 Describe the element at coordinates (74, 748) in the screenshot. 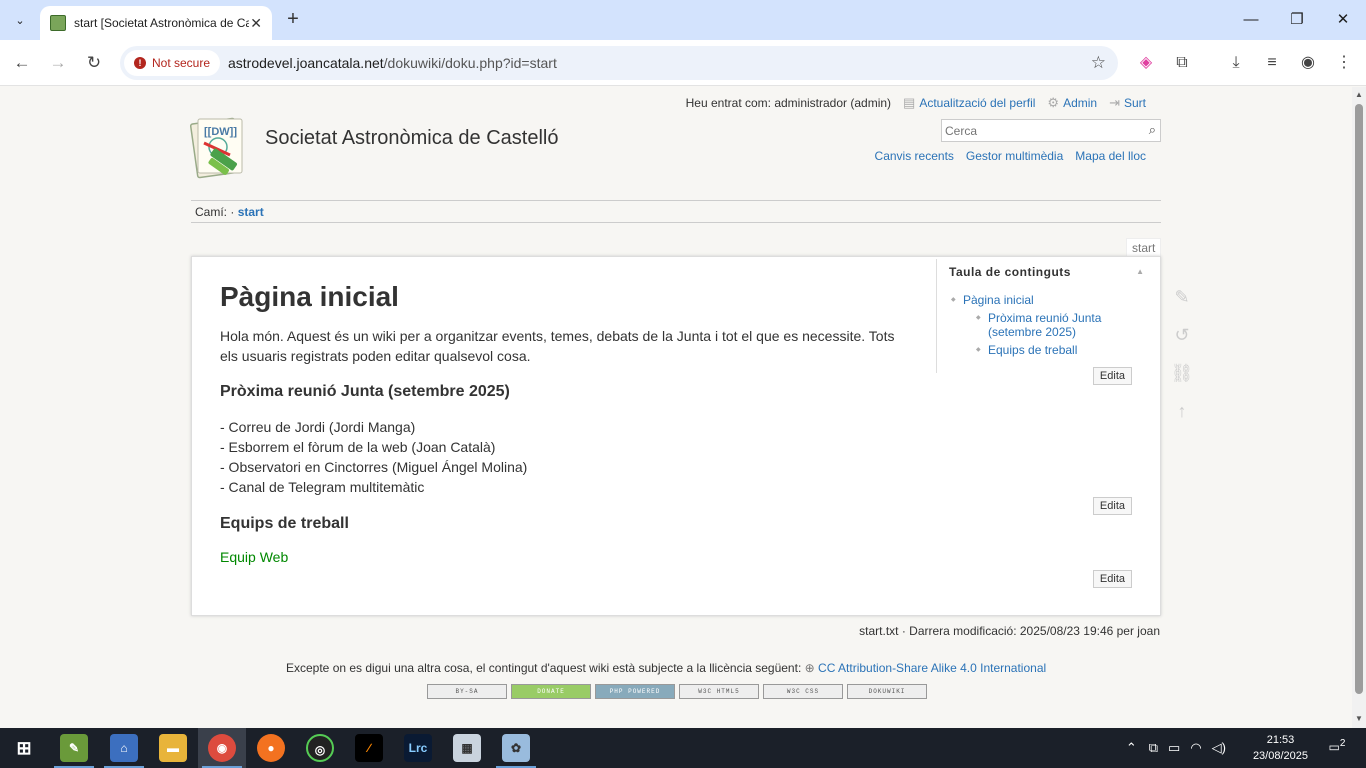

I see `notepad-app-icon: ✎` at that location.